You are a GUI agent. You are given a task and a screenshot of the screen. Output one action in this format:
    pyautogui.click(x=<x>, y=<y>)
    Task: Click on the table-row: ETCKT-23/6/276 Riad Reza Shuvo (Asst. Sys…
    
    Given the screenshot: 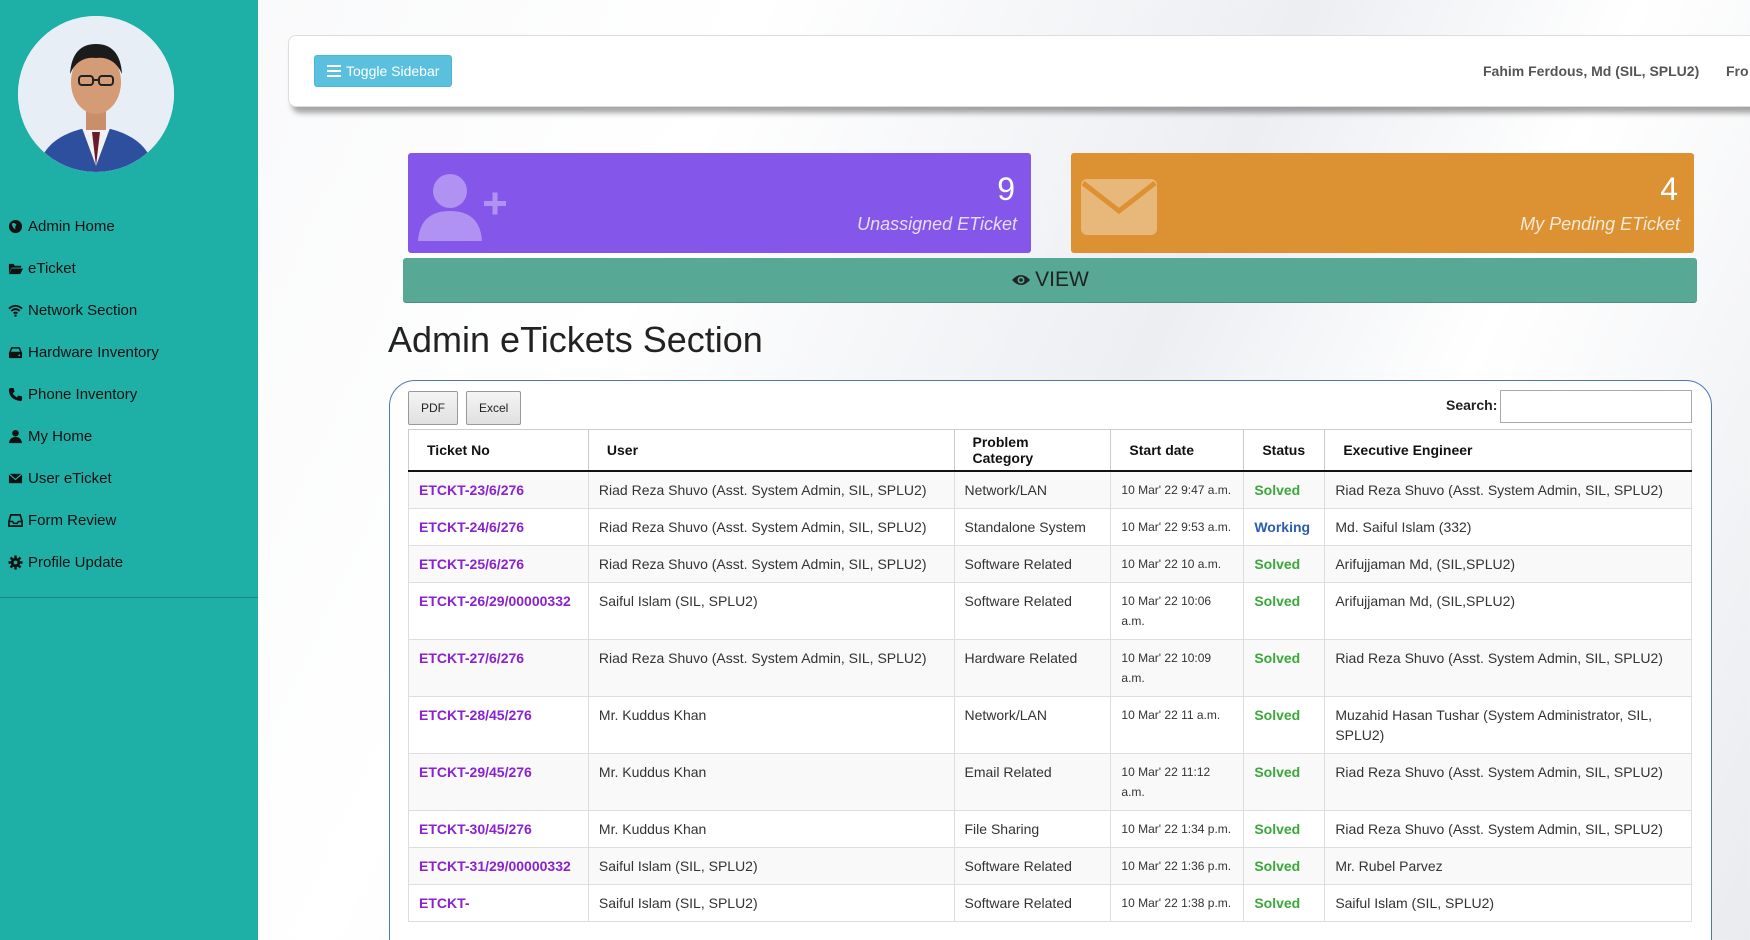 What is the action you would take?
    pyautogui.click(x=1050, y=489)
    